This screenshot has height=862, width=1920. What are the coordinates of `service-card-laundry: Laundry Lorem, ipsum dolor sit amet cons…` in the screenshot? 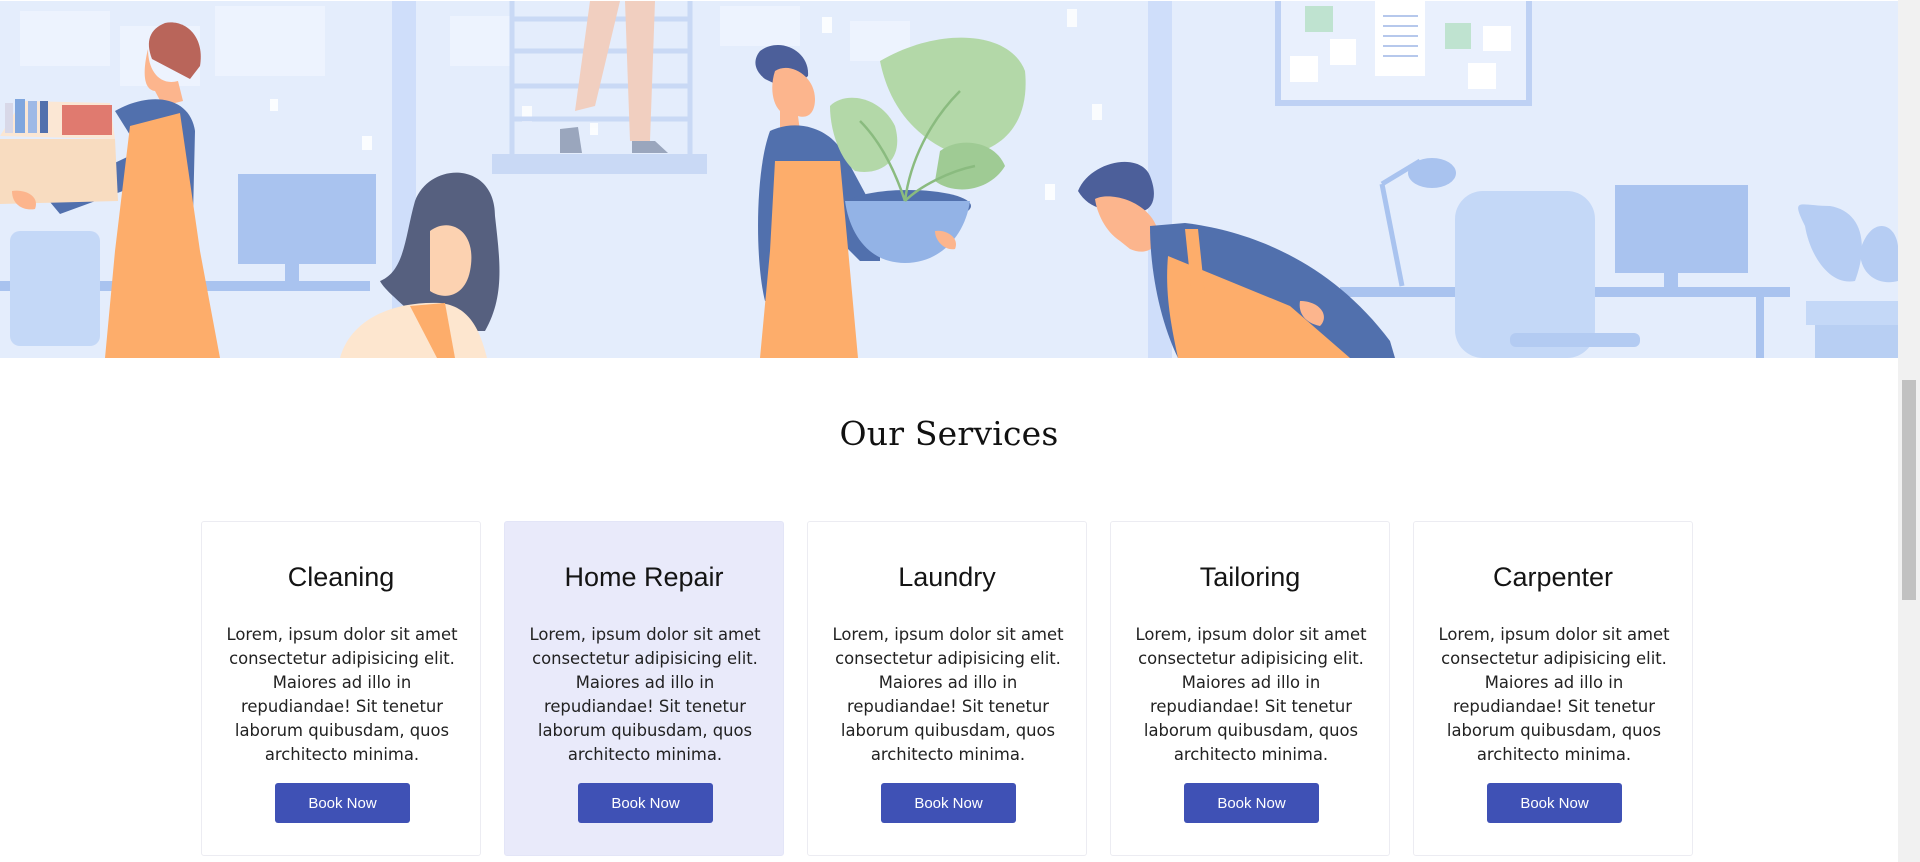 It's located at (947, 688).